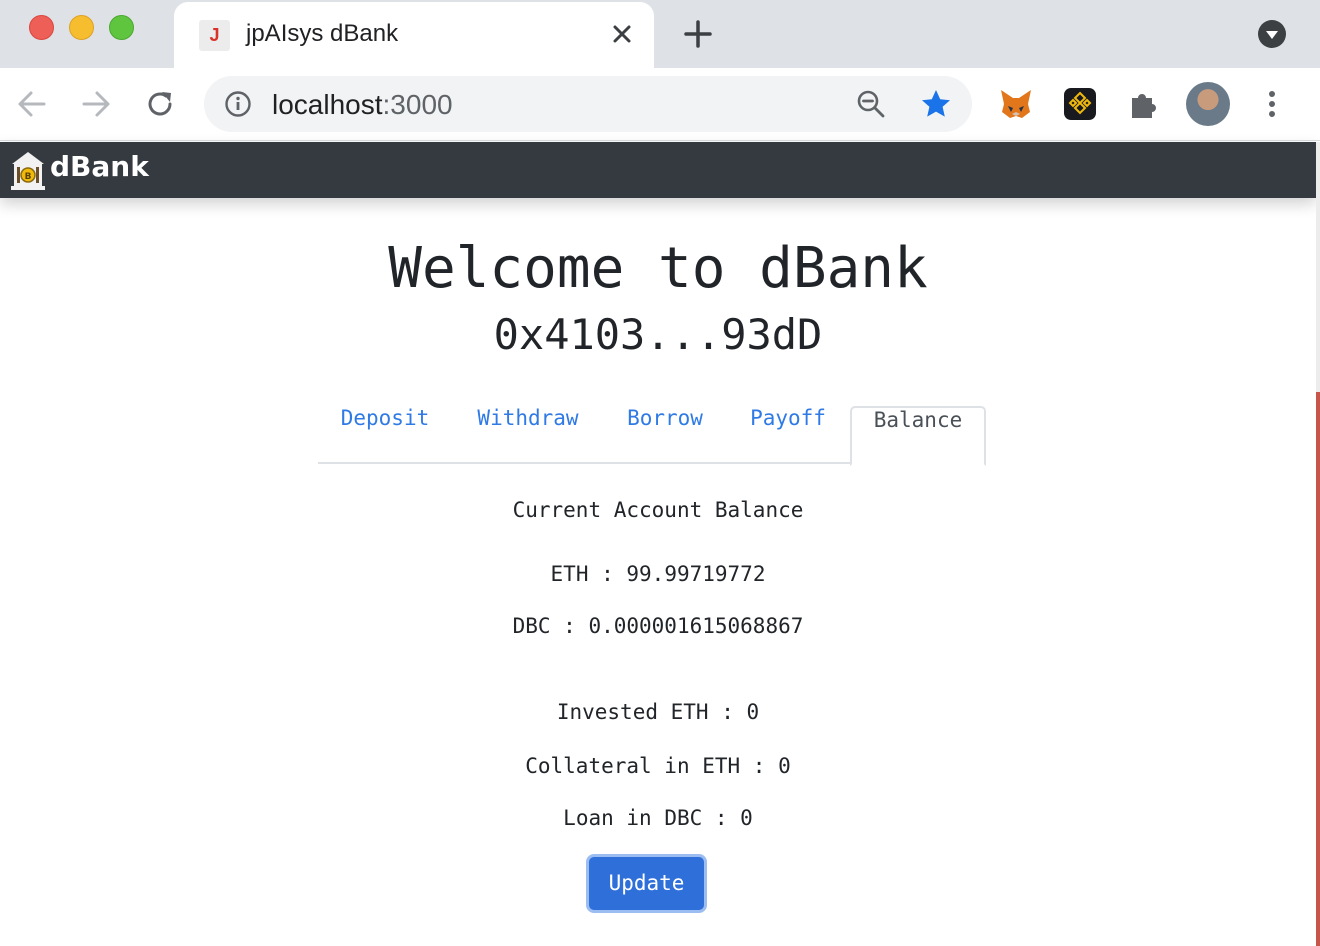 This screenshot has height=946, width=1320. What do you see at coordinates (1016, 104) in the screenshot?
I see `fox-icon` at bounding box center [1016, 104].